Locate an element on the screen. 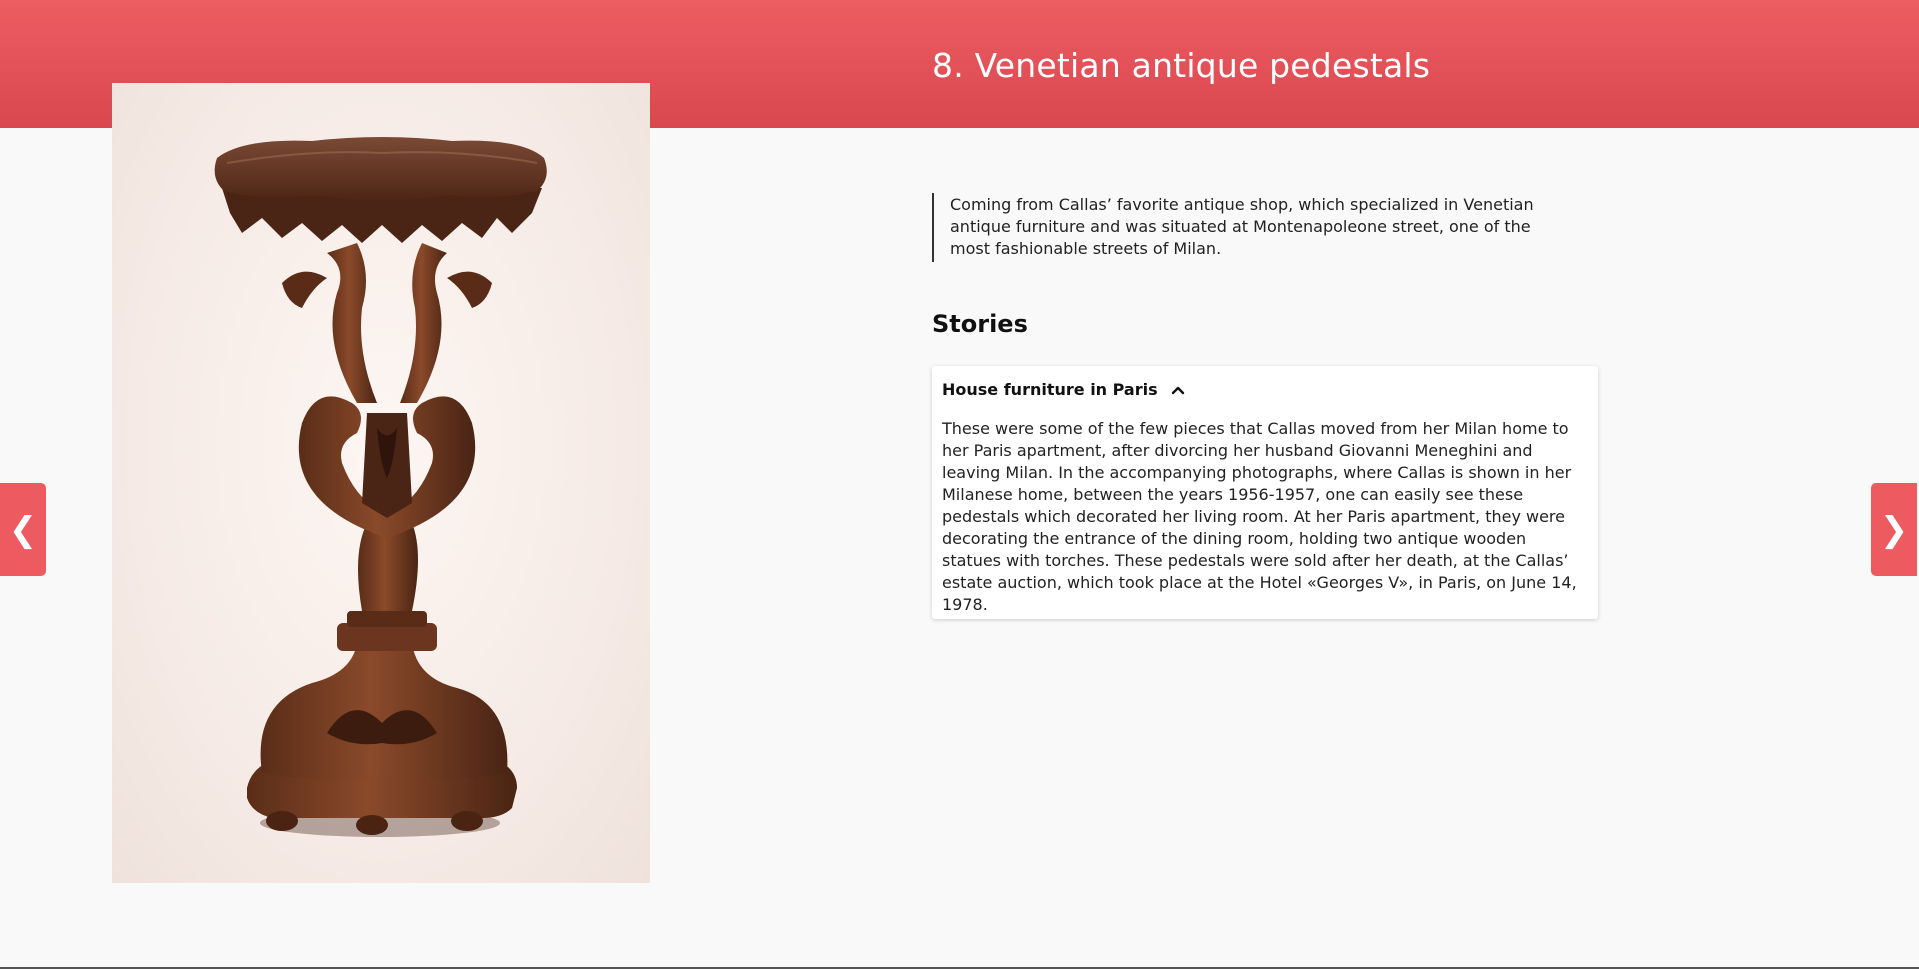 Image resolution: width=1919 pixels, height=969 pixels. chevron-right-icon: ❯ is located at coordinates (1894, 529).